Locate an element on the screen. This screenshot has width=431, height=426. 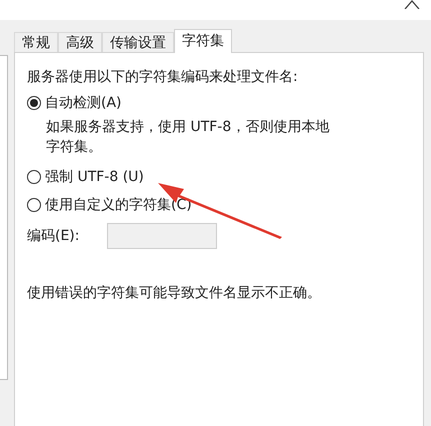
radio-option: 自动检测(A) is located at coordinates (225, 103).